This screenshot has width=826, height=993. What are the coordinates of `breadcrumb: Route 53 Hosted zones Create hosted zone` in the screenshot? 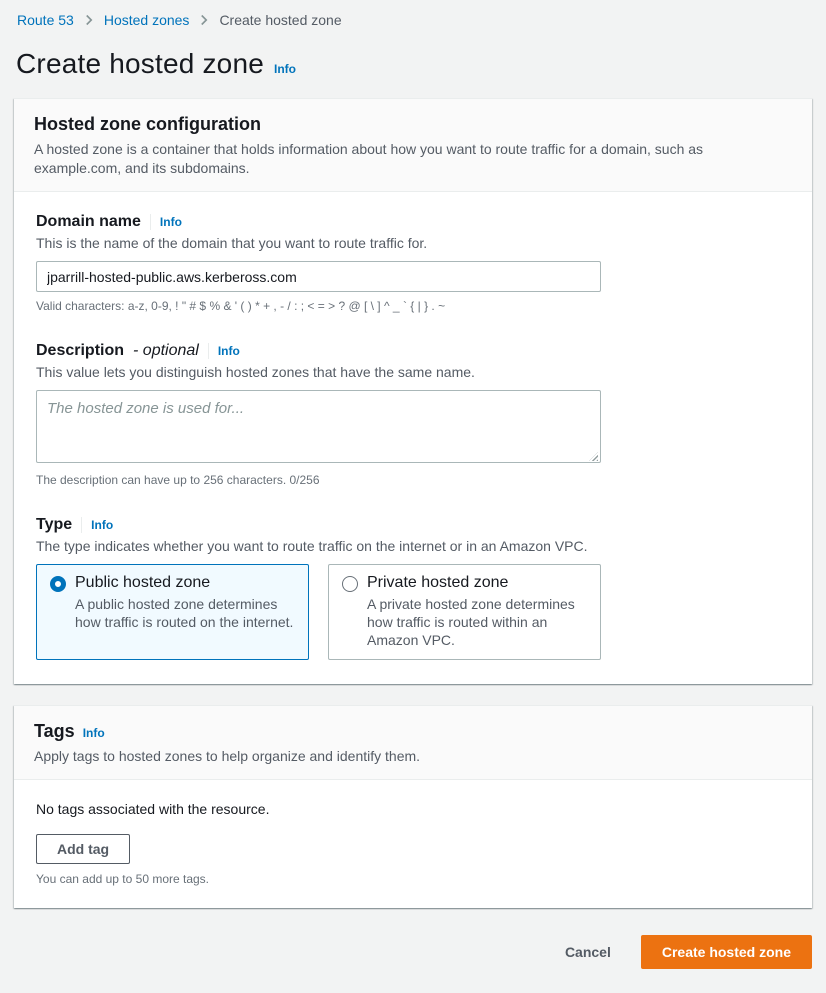 It's located at (413, 16).